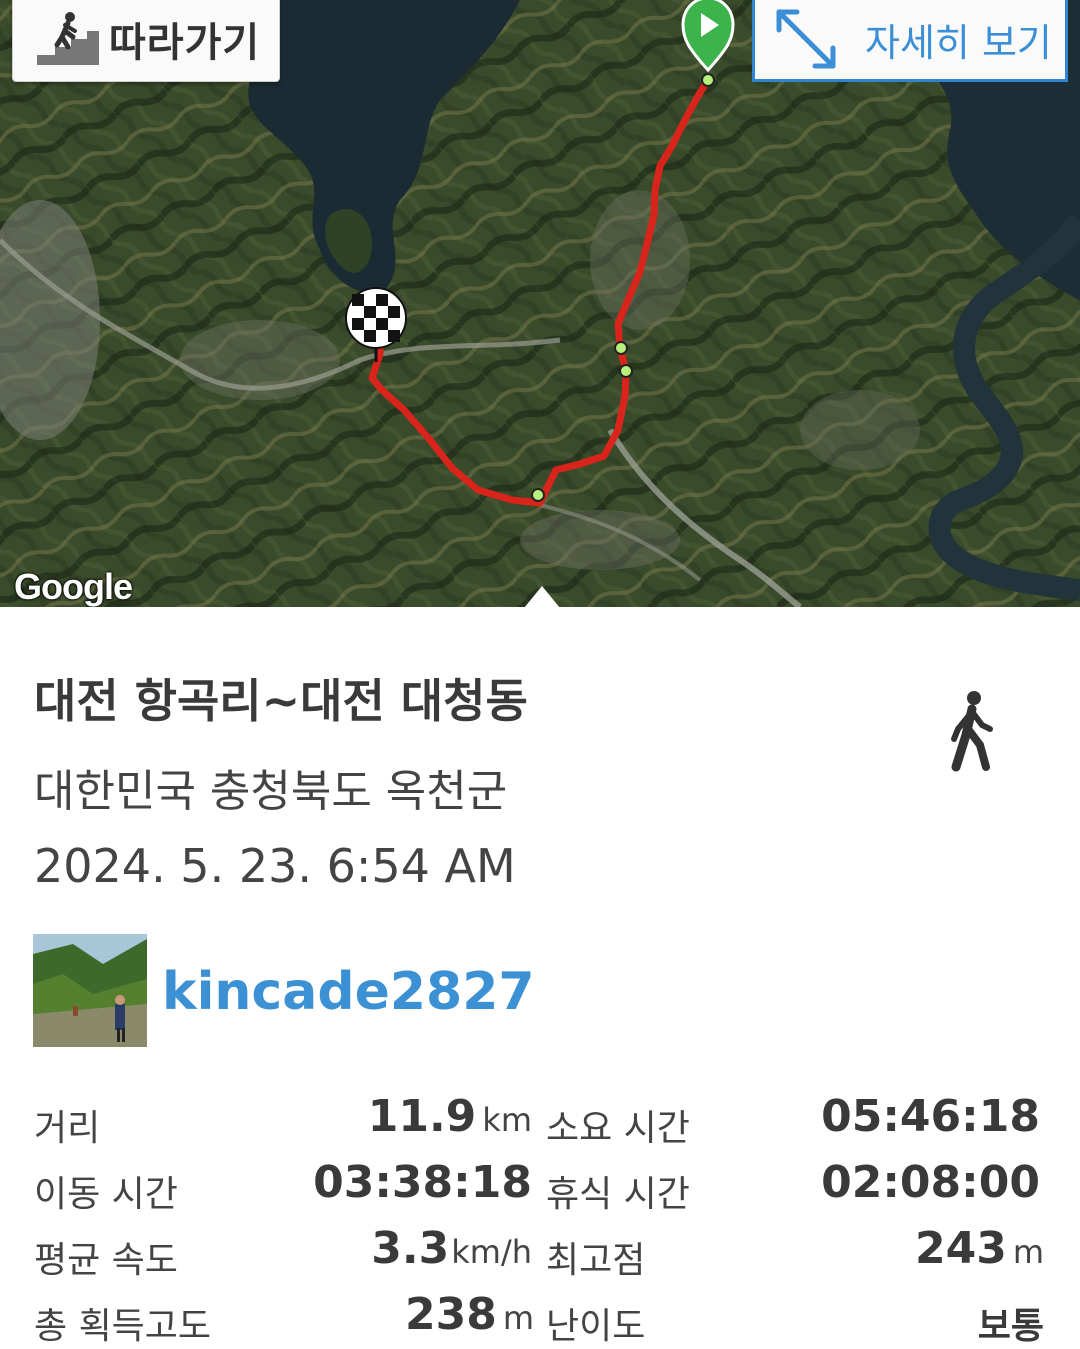  What do you see at coordinates (618, 1128) in the screenshot?
I see `total-time-label: 소요 시간` at bounding box center [618, 1128].